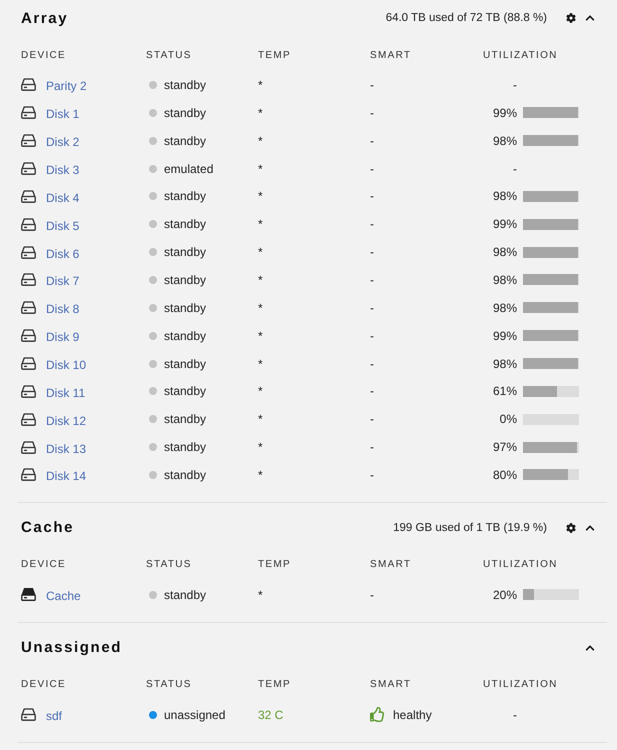  I want to click on device-link: sdf, so click(54, 715).